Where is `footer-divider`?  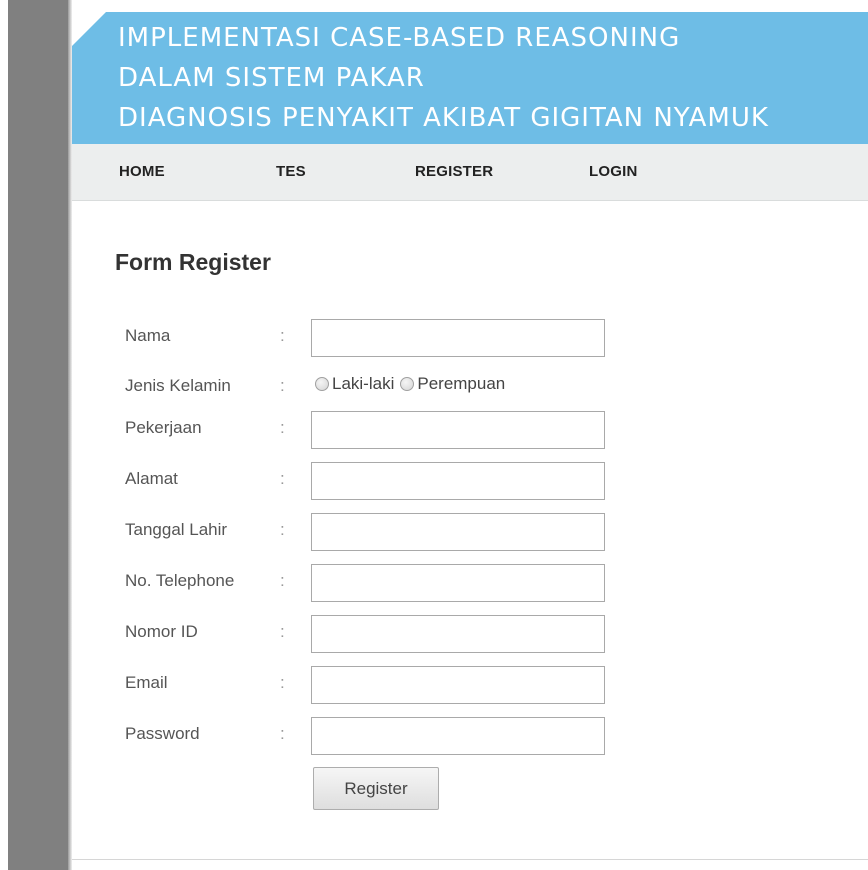
footer-divider is located at coordinates (470, 859).